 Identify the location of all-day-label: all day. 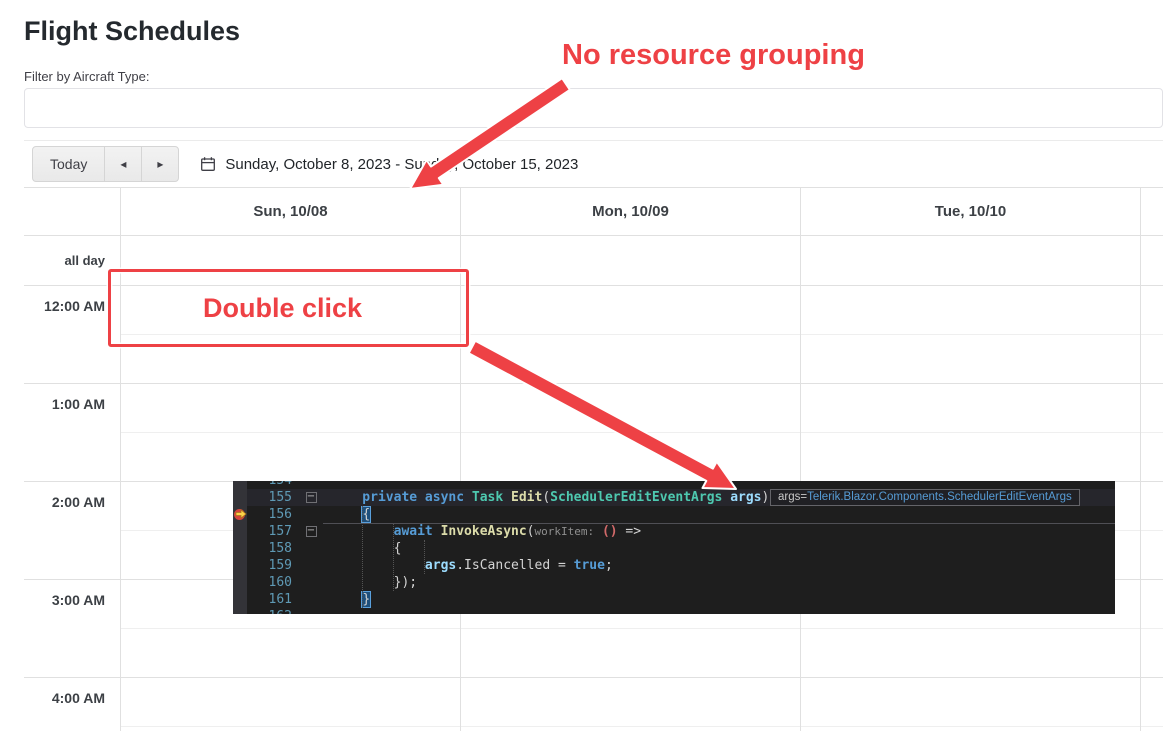
(84, 260).